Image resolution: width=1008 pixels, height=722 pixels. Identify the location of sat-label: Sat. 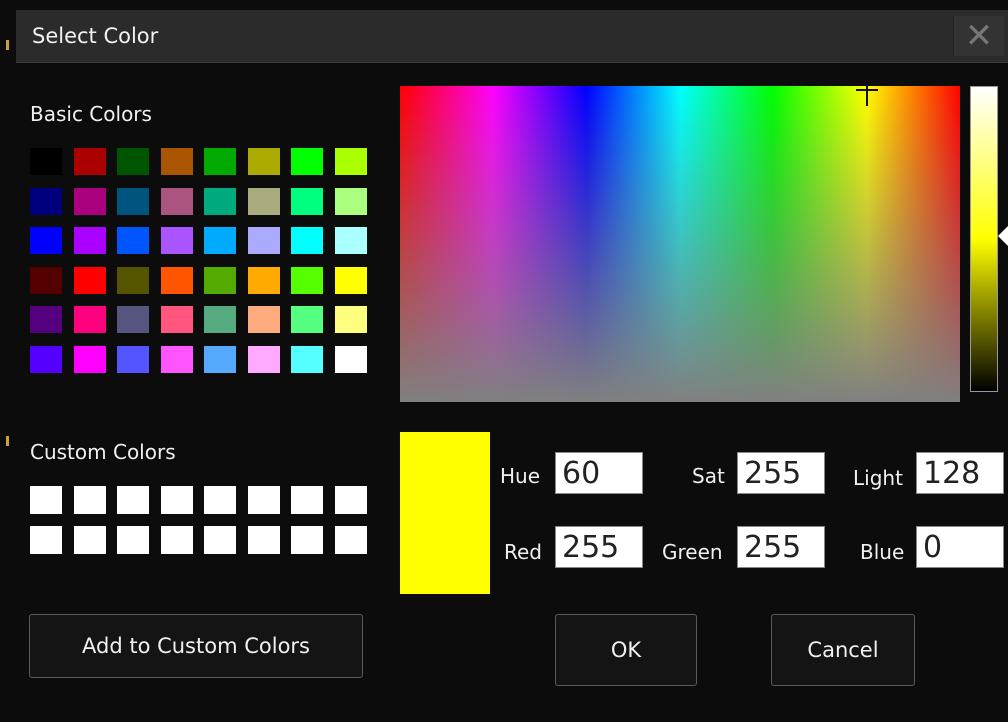
(708, 476).